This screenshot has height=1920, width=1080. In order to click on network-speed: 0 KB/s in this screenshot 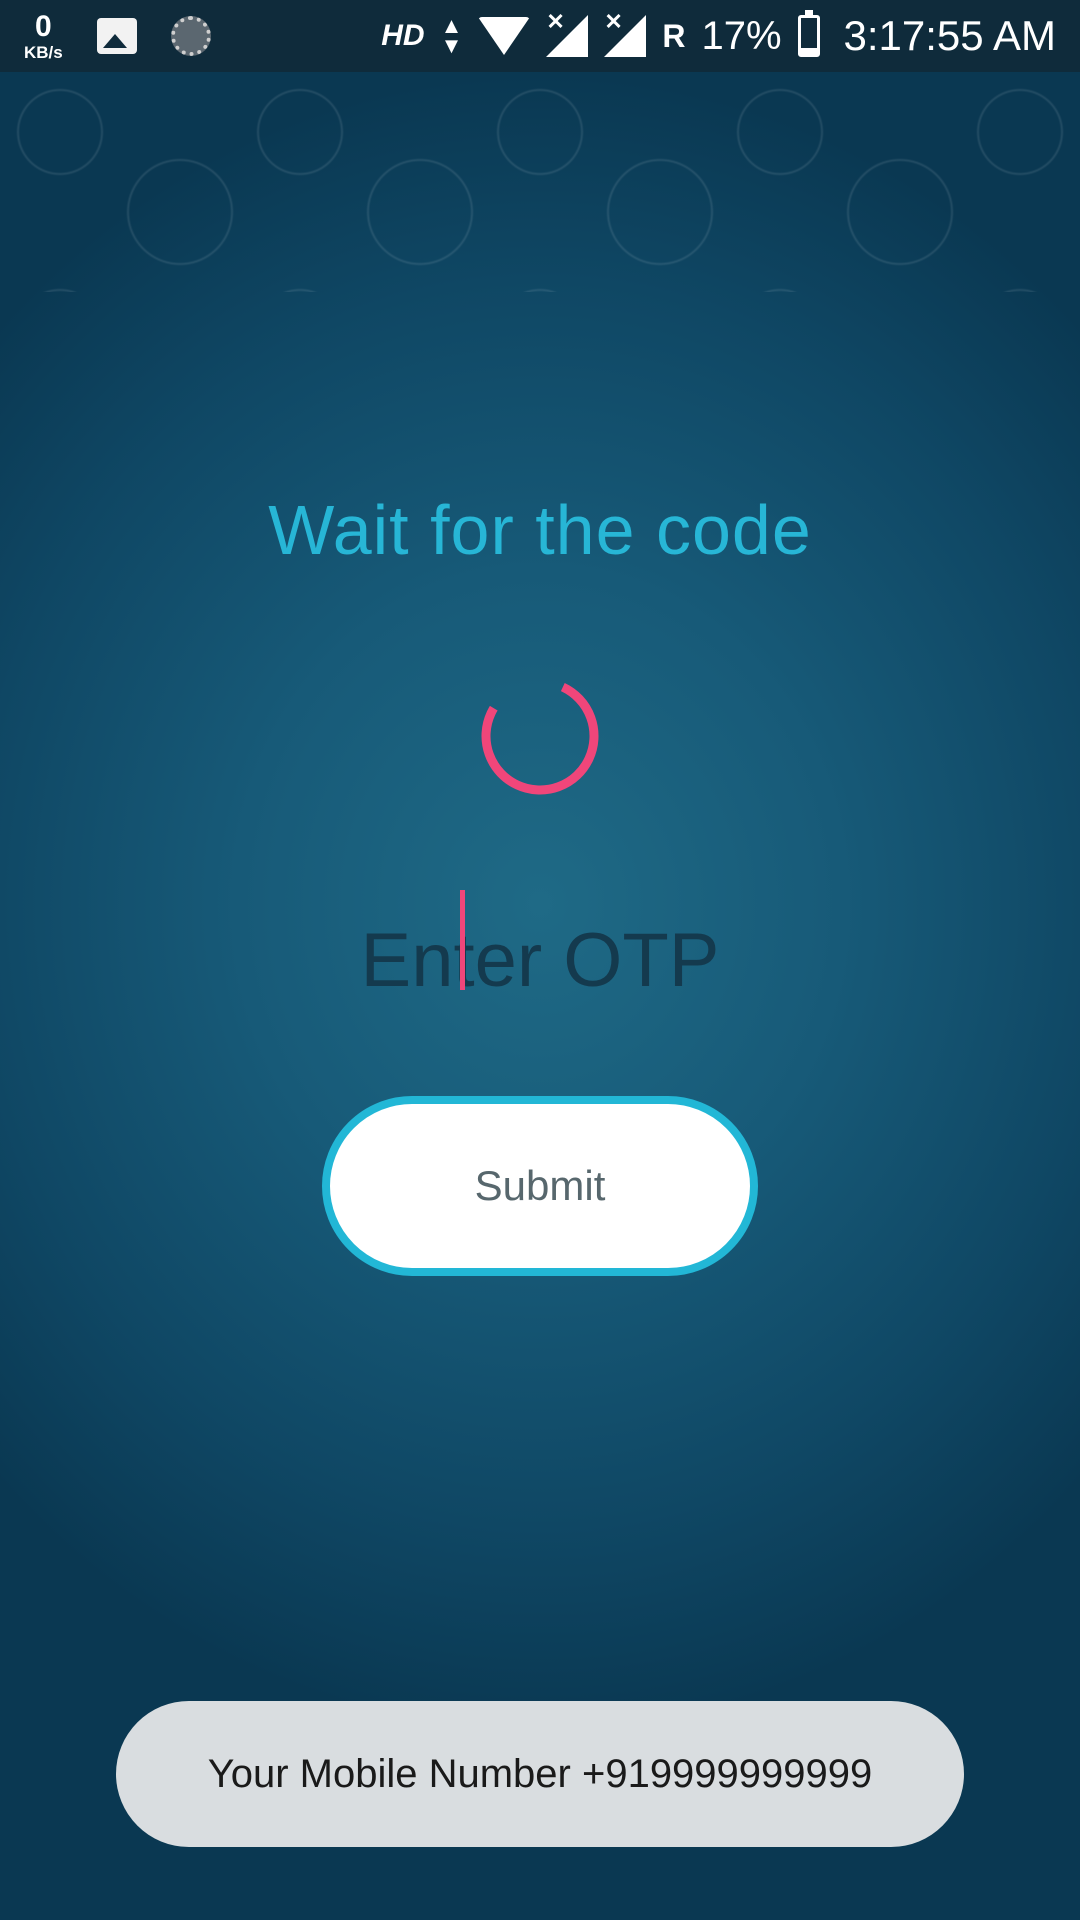, I will do `click(43, 35)`.